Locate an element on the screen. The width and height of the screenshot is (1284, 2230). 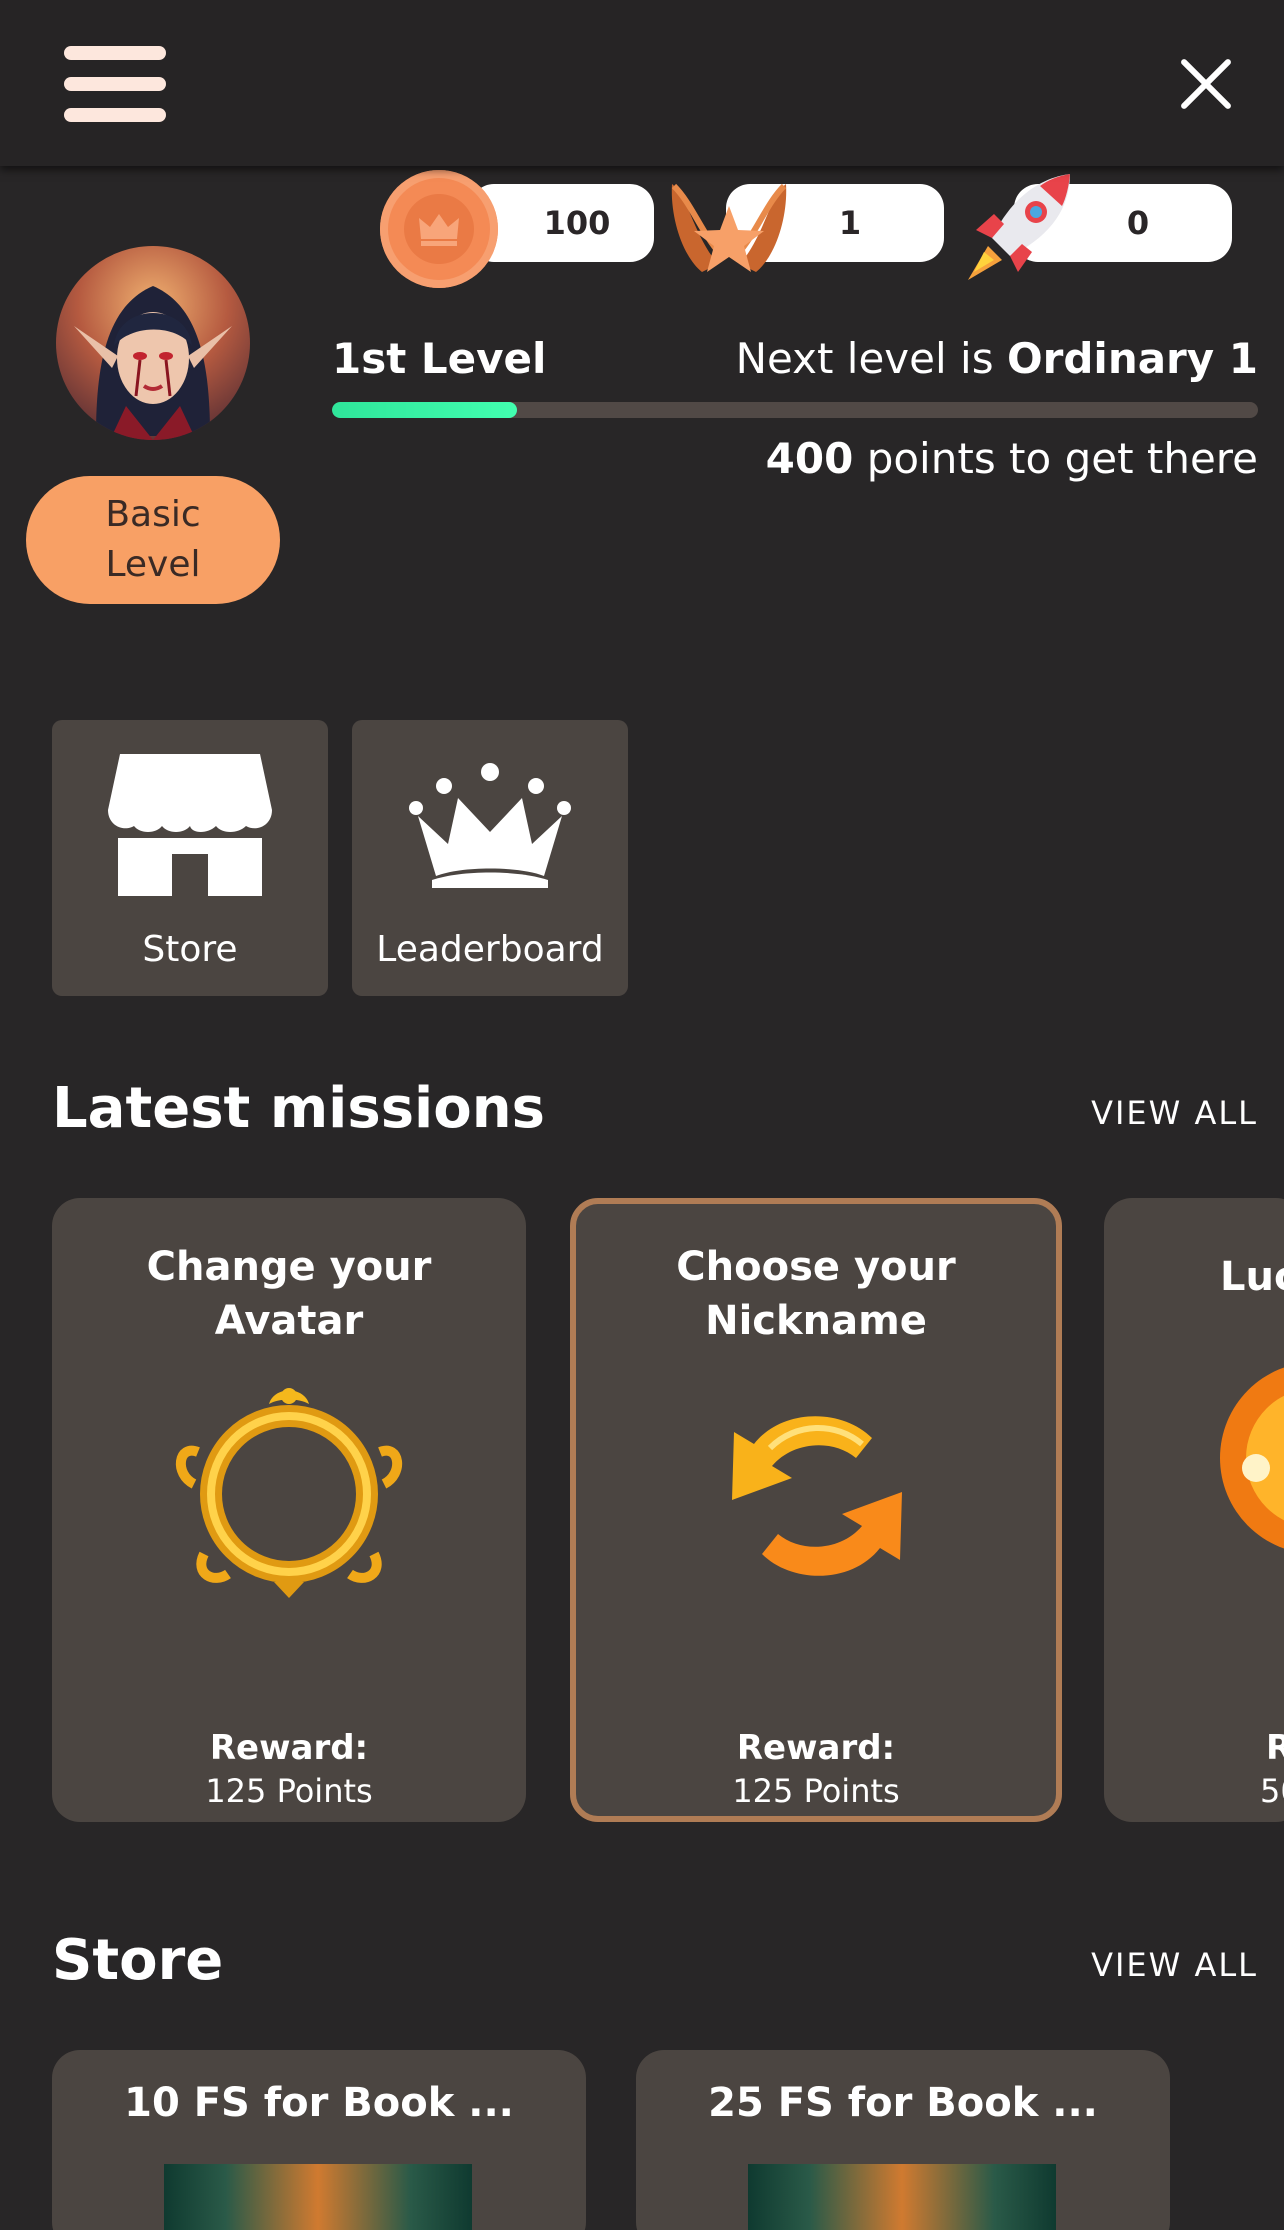
level-badge-line1: Basic is located at coordinates (153, 514).